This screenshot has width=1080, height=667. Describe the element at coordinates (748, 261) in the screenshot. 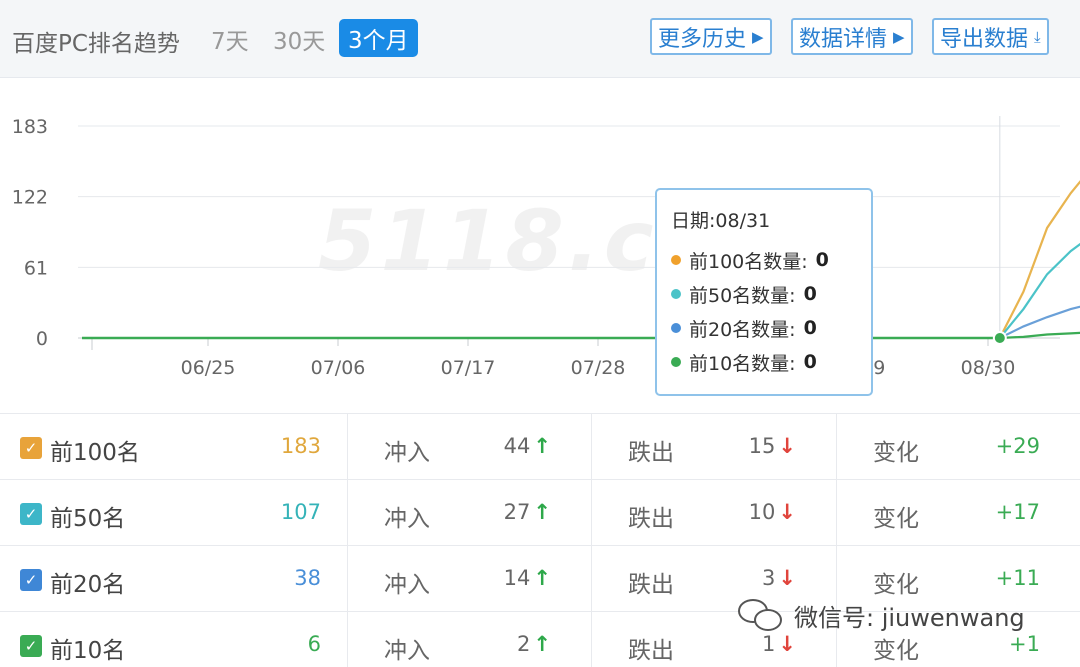

I see `tooltip-label: 前100名数量:` at that location.